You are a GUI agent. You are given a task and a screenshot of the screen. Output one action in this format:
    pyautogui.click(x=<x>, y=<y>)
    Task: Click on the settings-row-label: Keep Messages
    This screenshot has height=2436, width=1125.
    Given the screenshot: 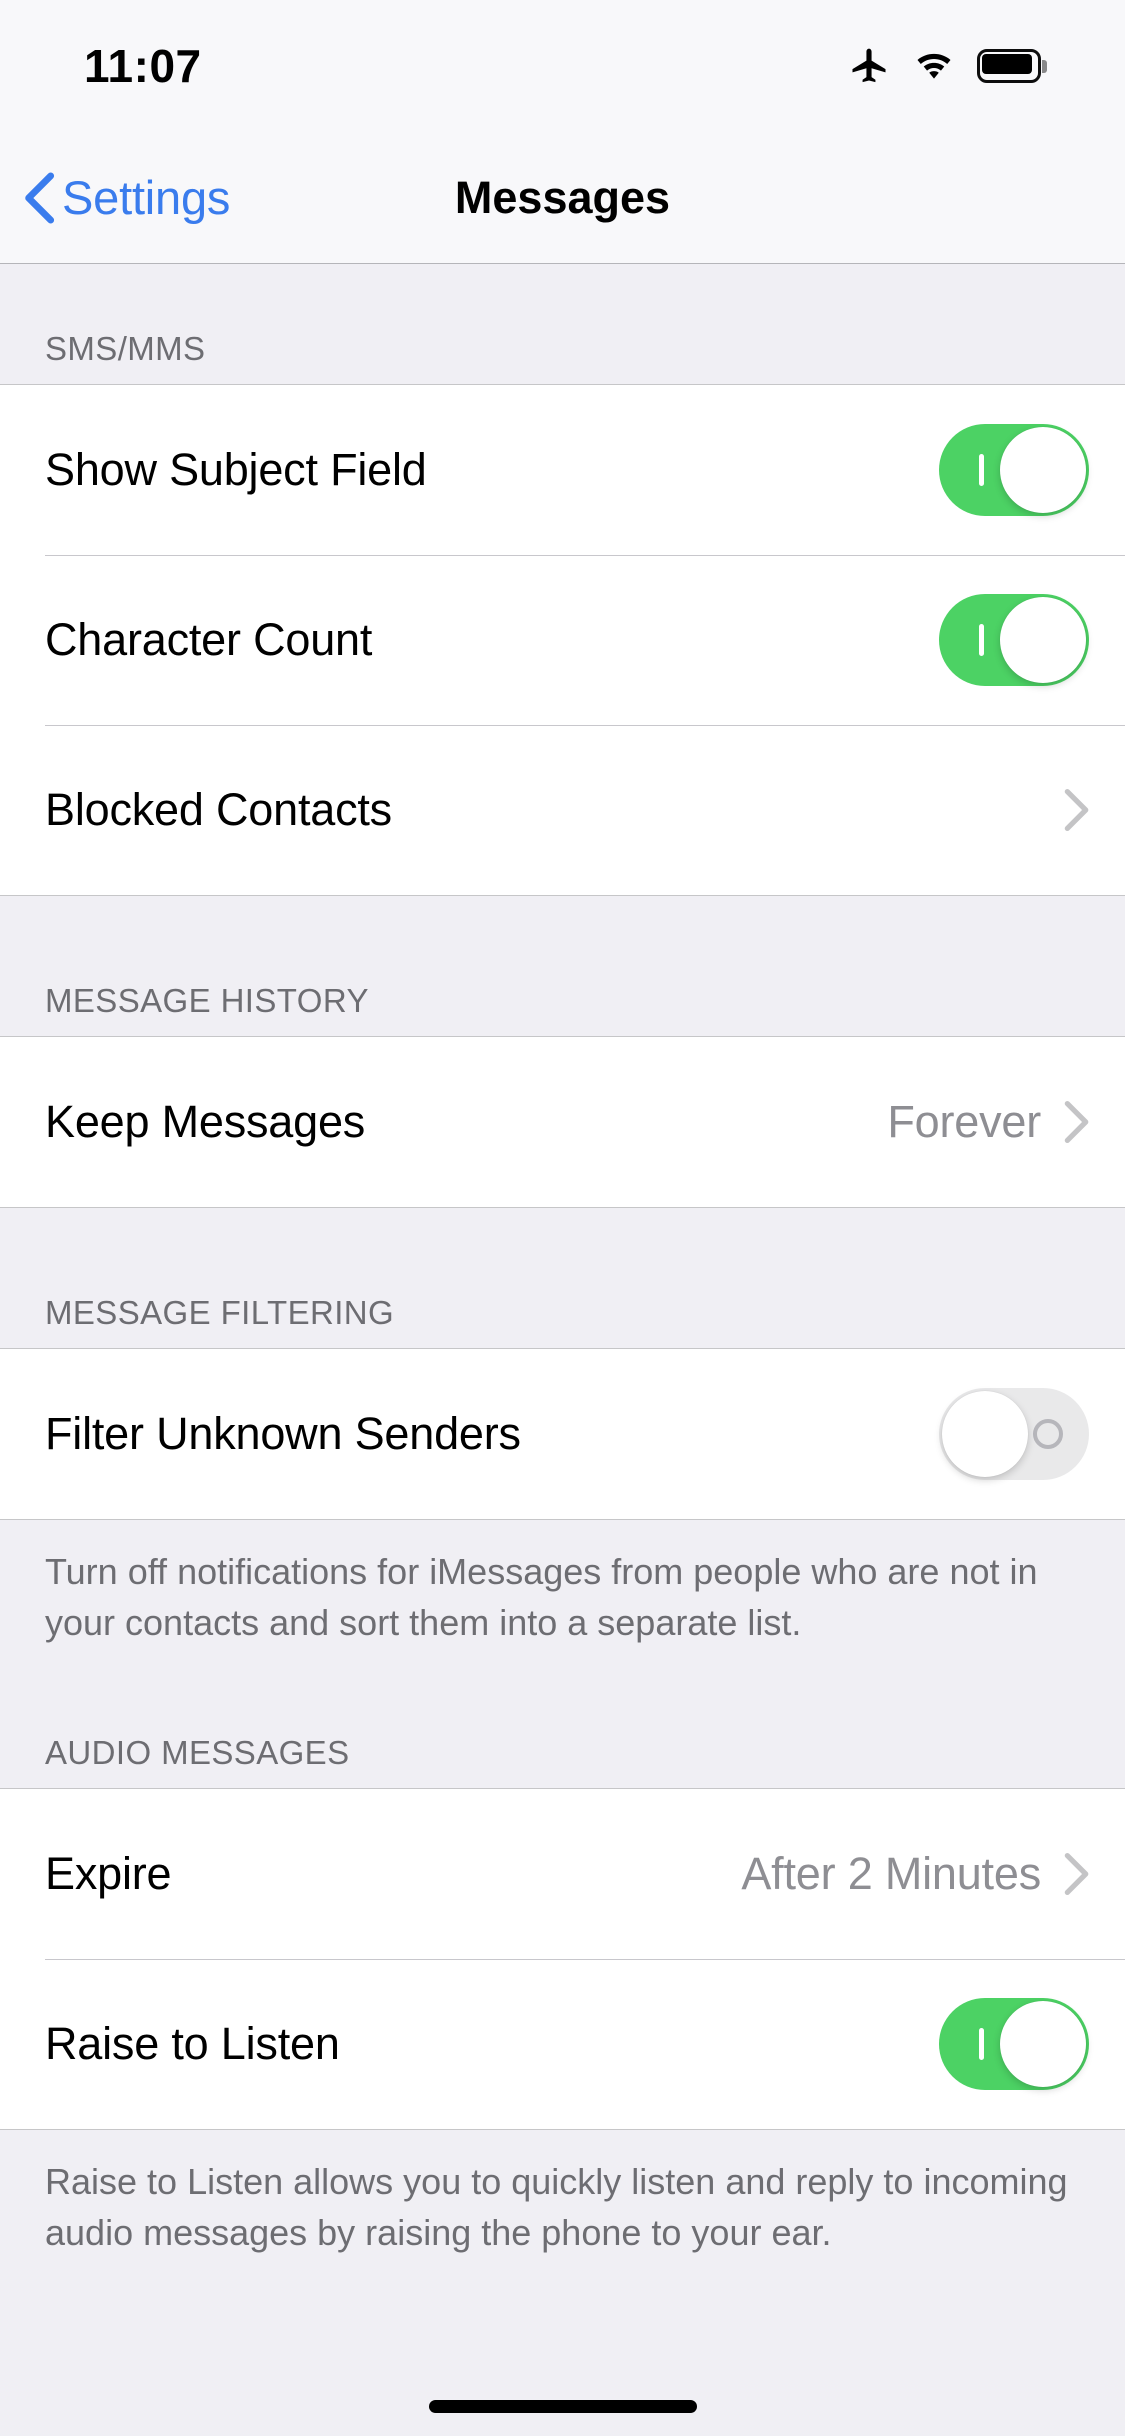 What is the action you would take?
    pyautogui.click(x=205, y=1121)
    